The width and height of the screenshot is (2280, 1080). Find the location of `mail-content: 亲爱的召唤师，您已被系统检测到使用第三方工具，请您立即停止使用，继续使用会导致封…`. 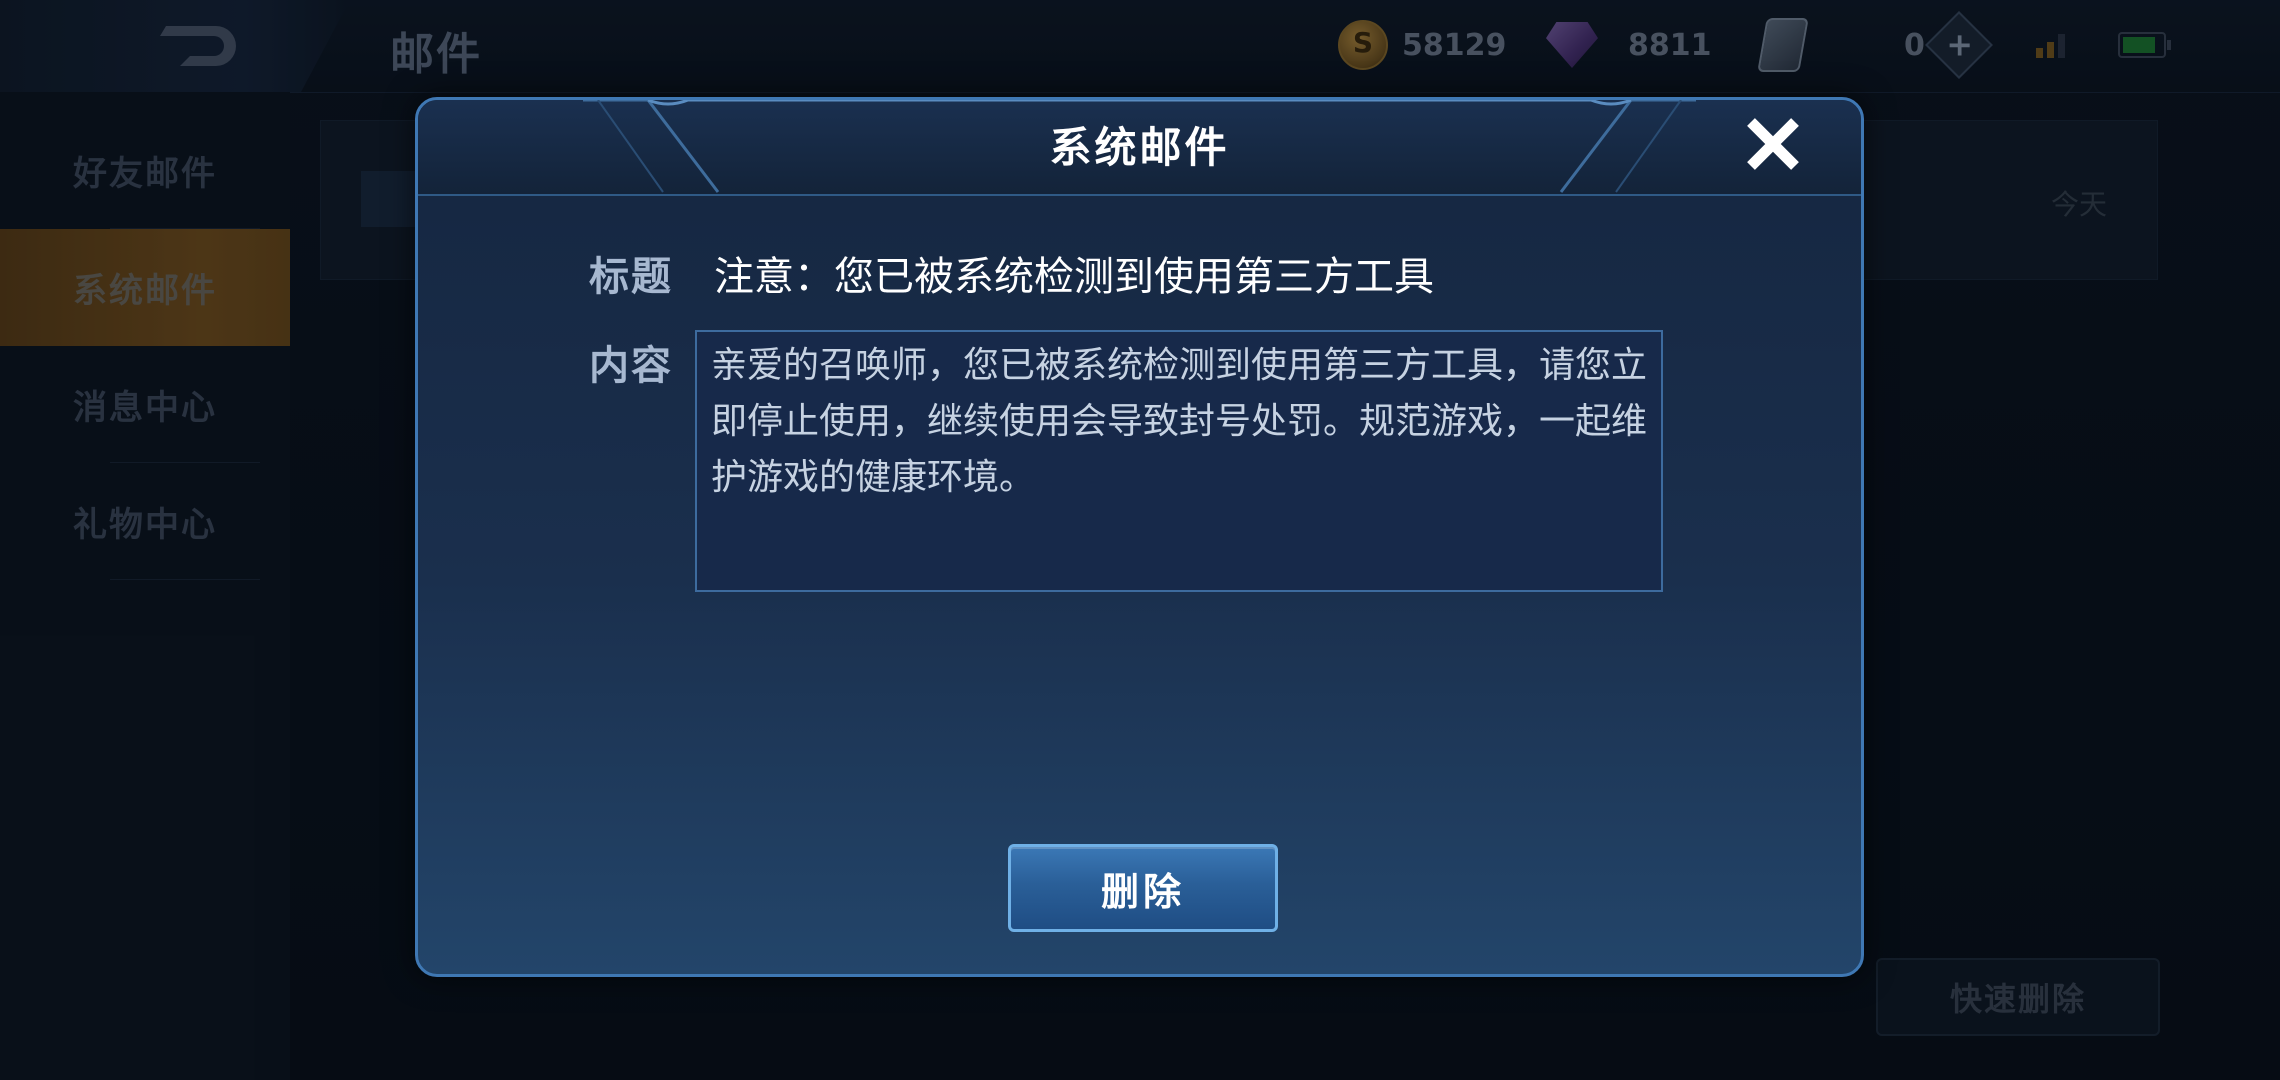

mail-content: 亲爱的召唤师，您已被系统检测到使用第三方工具，请您立即停止使用，继续使用会导致封… is located at coordinates (1179, 461).